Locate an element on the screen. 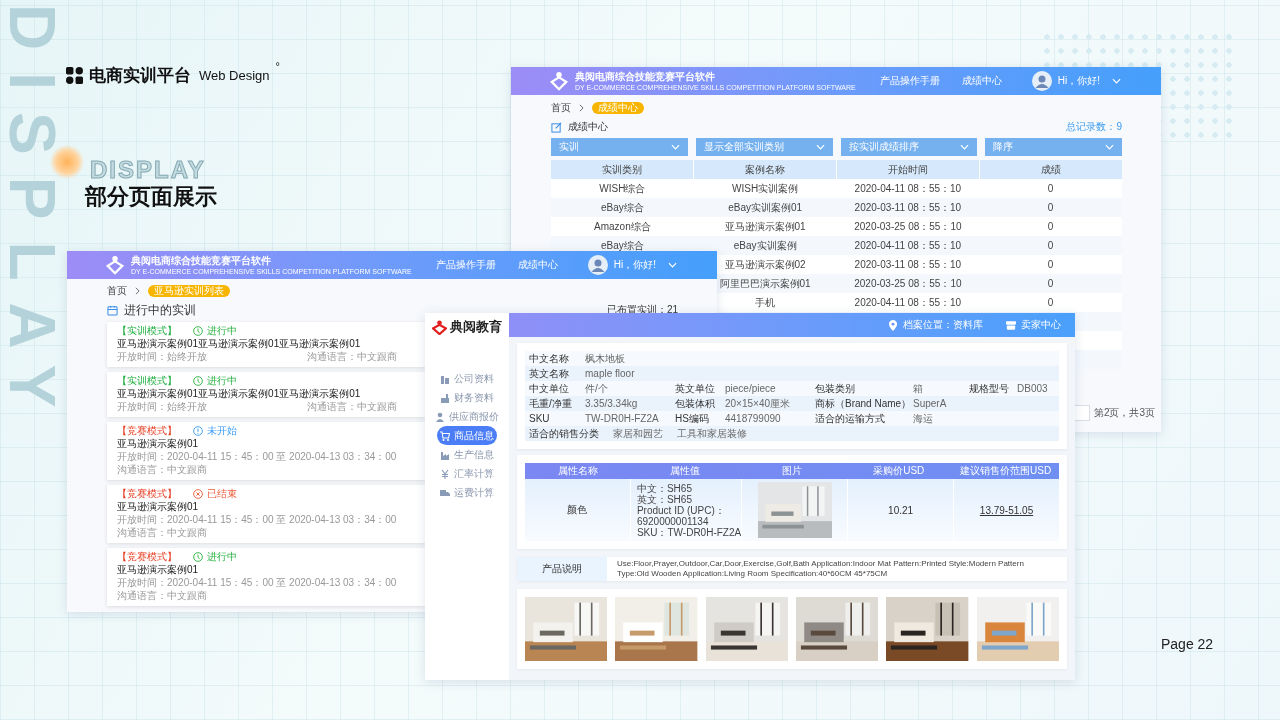 The image size is (1280, 720). field-value: 件/个 is located at coordinates (597, 388).